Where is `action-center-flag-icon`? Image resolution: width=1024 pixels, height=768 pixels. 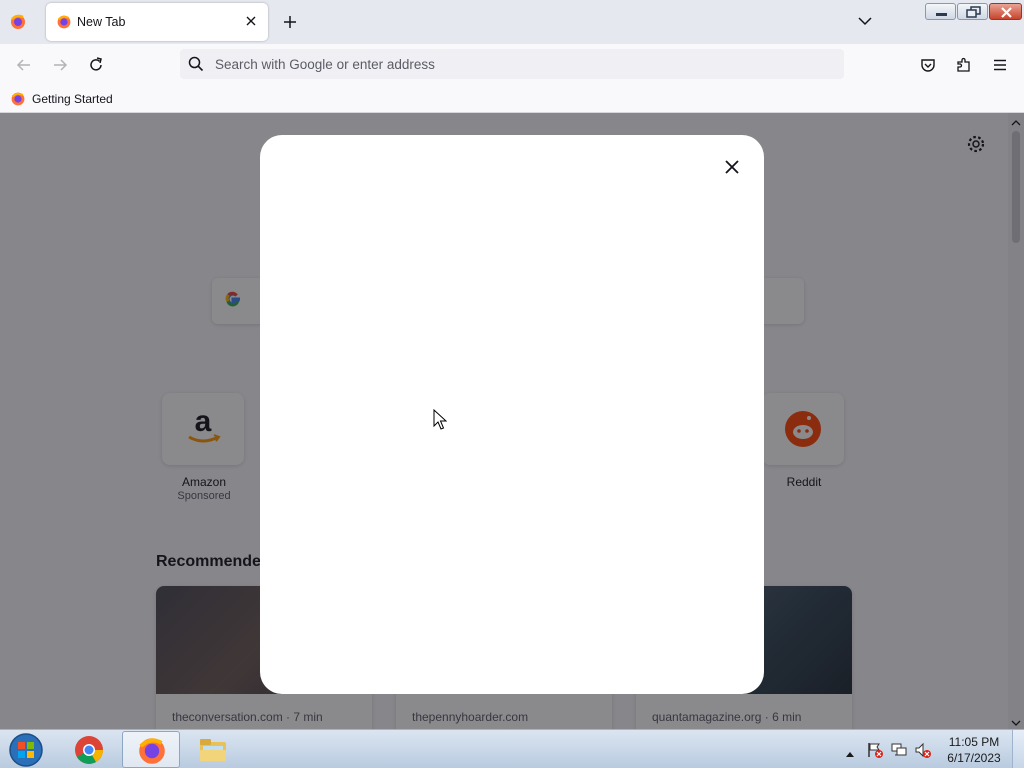
action-center-flag-icon is located at coordinates (875, 750).